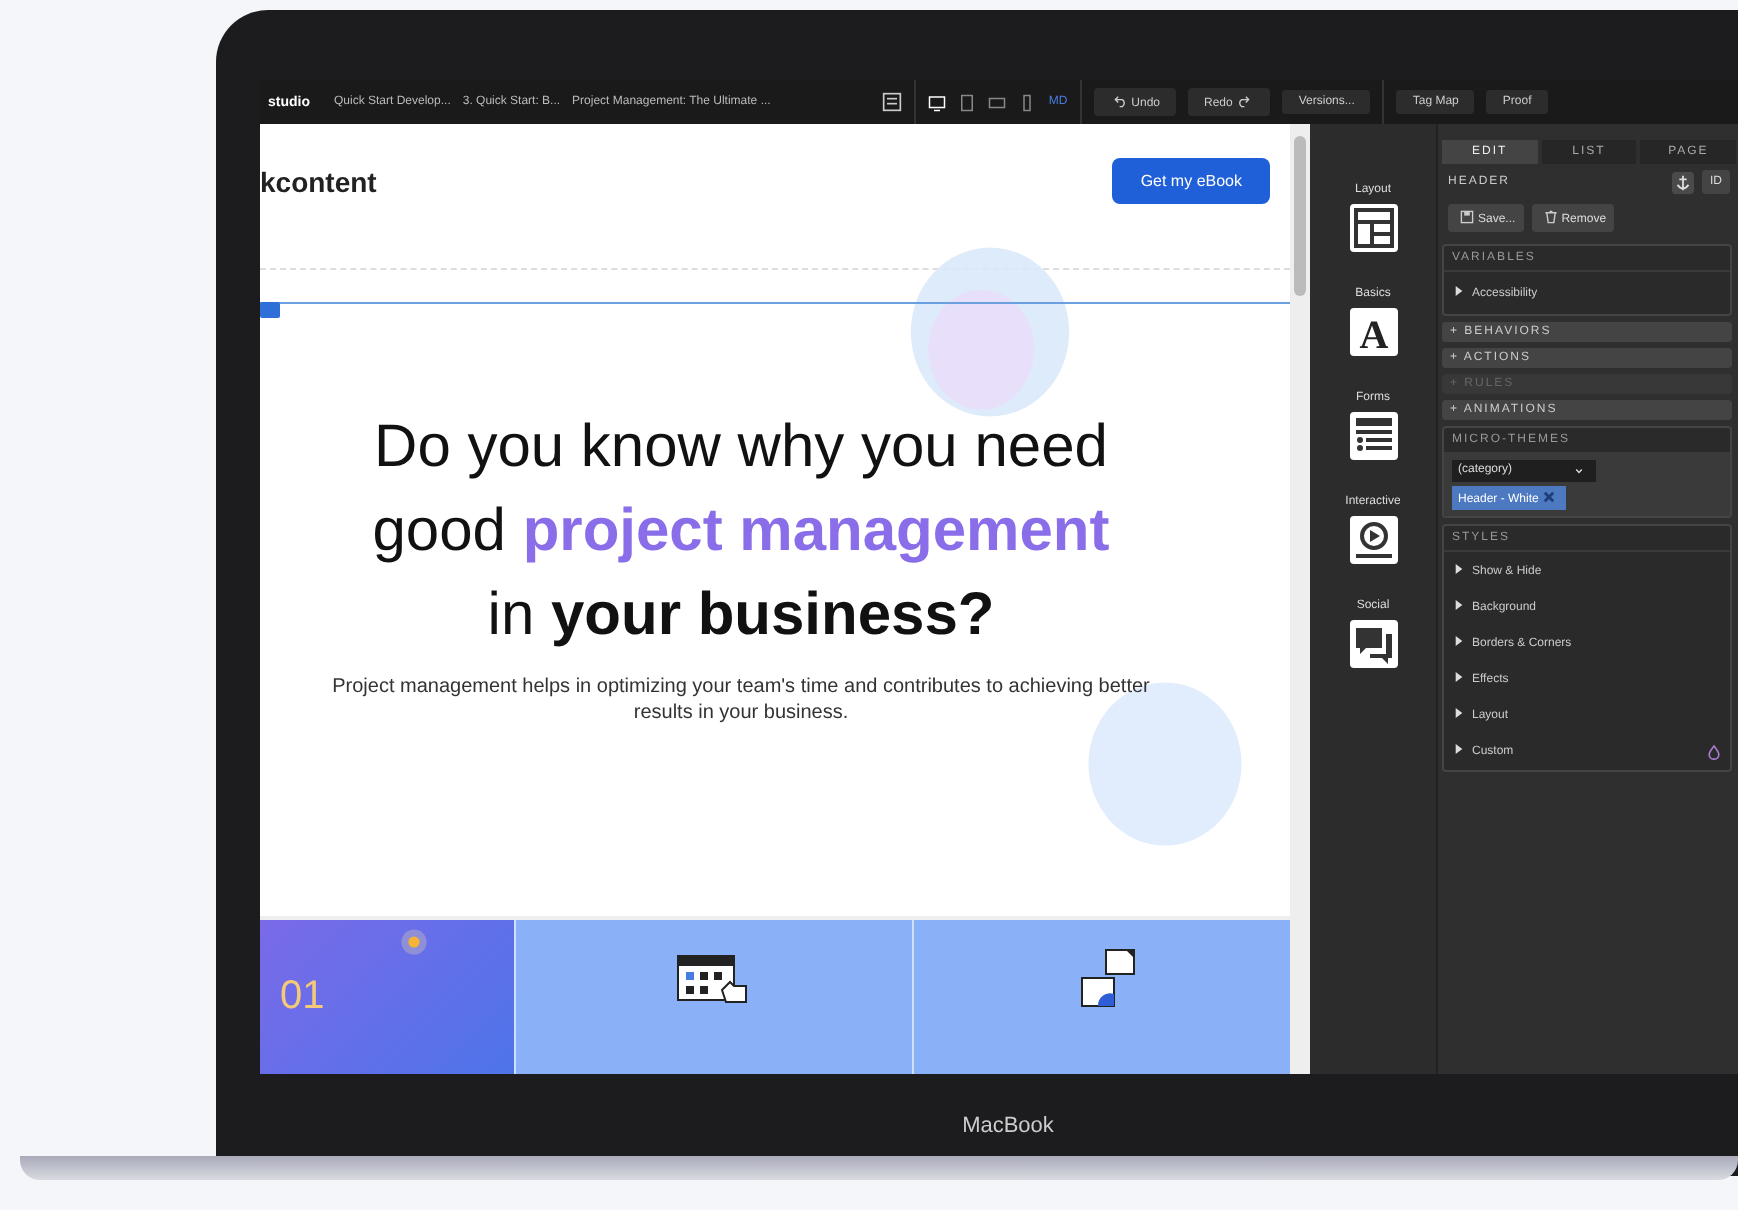  Describe the element at coordinates (967, 102) in the screenshot. I see `tablet-icon` at that location.